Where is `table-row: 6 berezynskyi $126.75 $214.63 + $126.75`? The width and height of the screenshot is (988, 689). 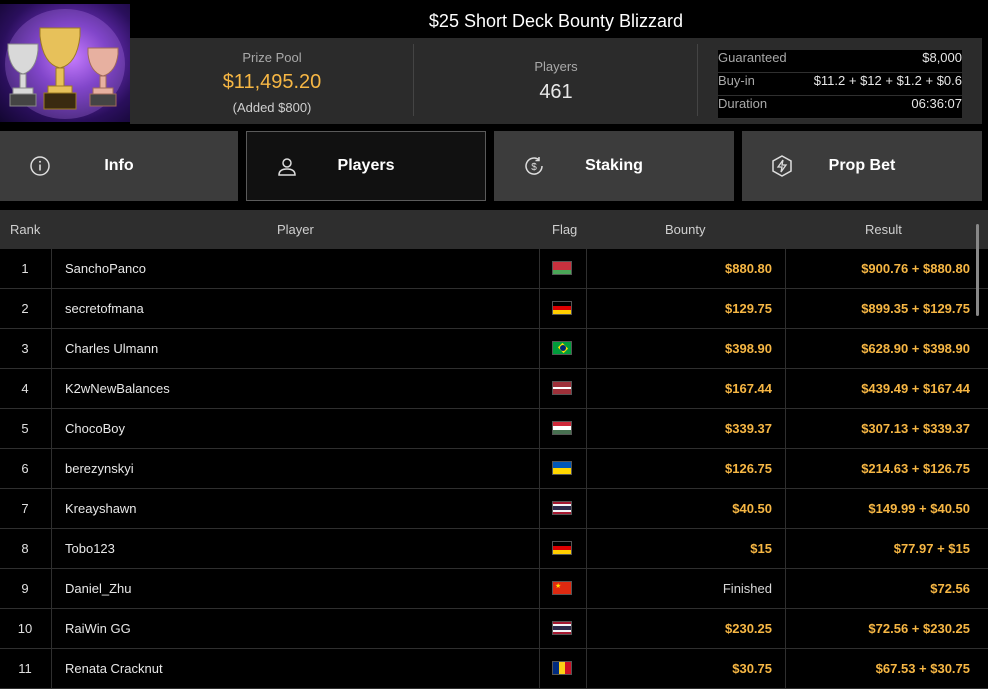 table-row: 6 berezynskyi $126.75 $214.63 + $126.75 is located at coordinates (494, 469).